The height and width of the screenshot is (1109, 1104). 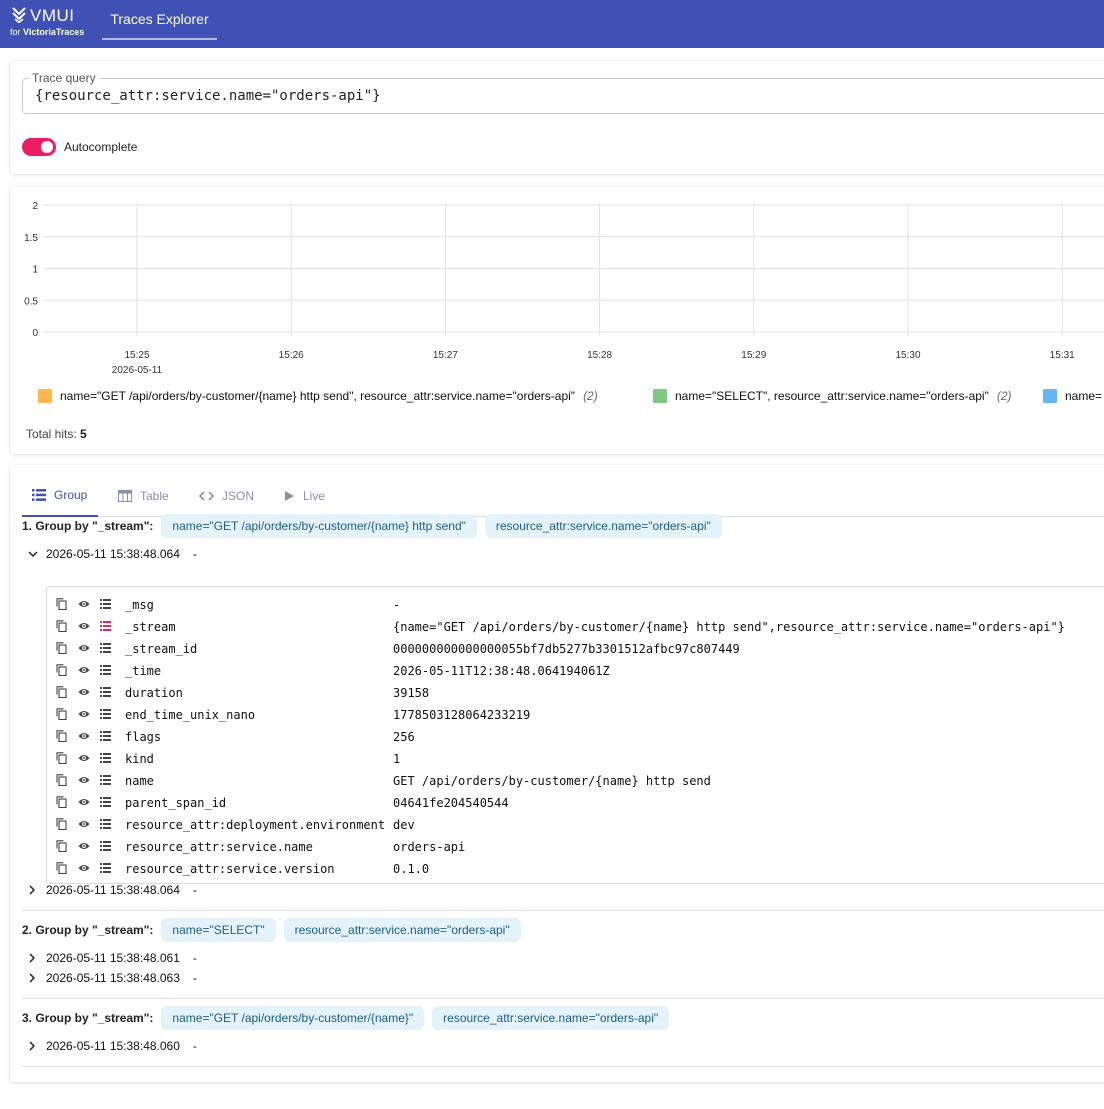 I want to click on table-icon, so click(x=125, y=496).